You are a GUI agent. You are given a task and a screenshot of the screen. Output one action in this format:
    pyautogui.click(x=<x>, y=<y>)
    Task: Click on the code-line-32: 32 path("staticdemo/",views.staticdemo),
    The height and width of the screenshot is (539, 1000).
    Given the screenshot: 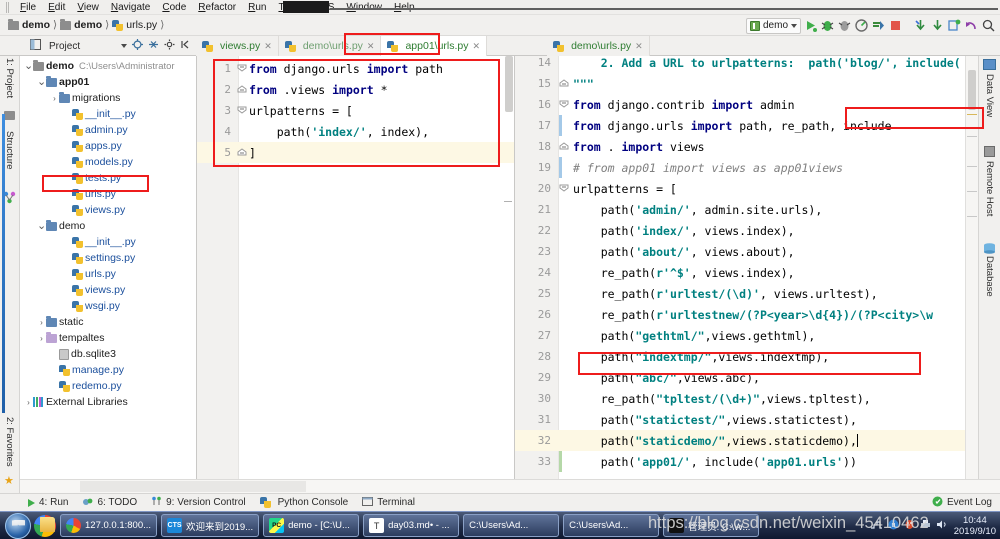 What is the action you would take?
    pyautogui.click(x=746, y=440)
    